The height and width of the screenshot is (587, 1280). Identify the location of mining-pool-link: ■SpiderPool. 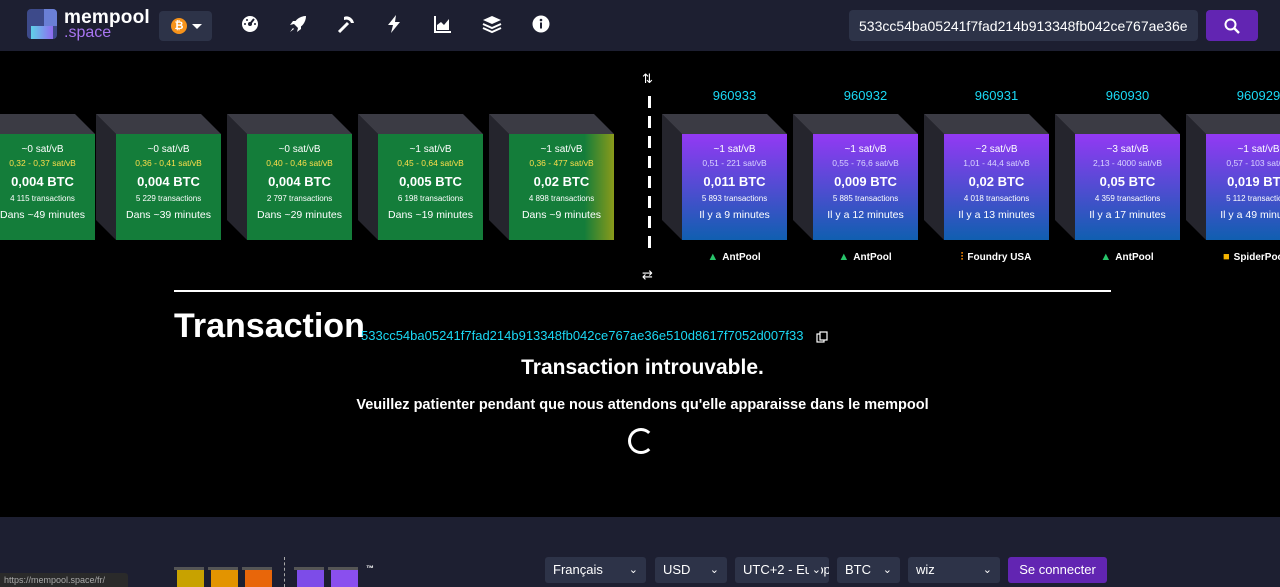
(1241, 257).